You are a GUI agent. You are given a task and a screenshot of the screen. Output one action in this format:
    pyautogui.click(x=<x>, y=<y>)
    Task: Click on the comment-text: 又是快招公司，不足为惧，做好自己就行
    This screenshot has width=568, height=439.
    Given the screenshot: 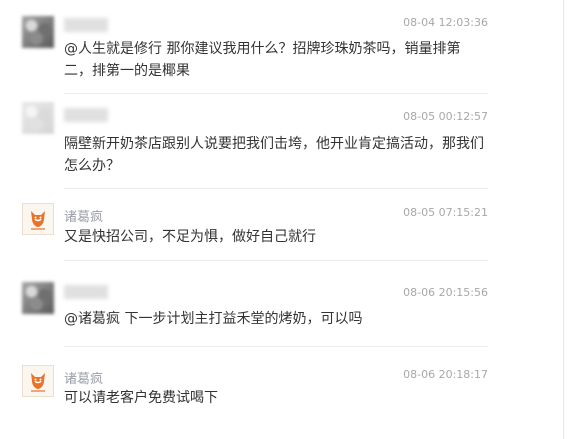 What is the action you would take?
    pyautogui.click(x=190, y=237)
    